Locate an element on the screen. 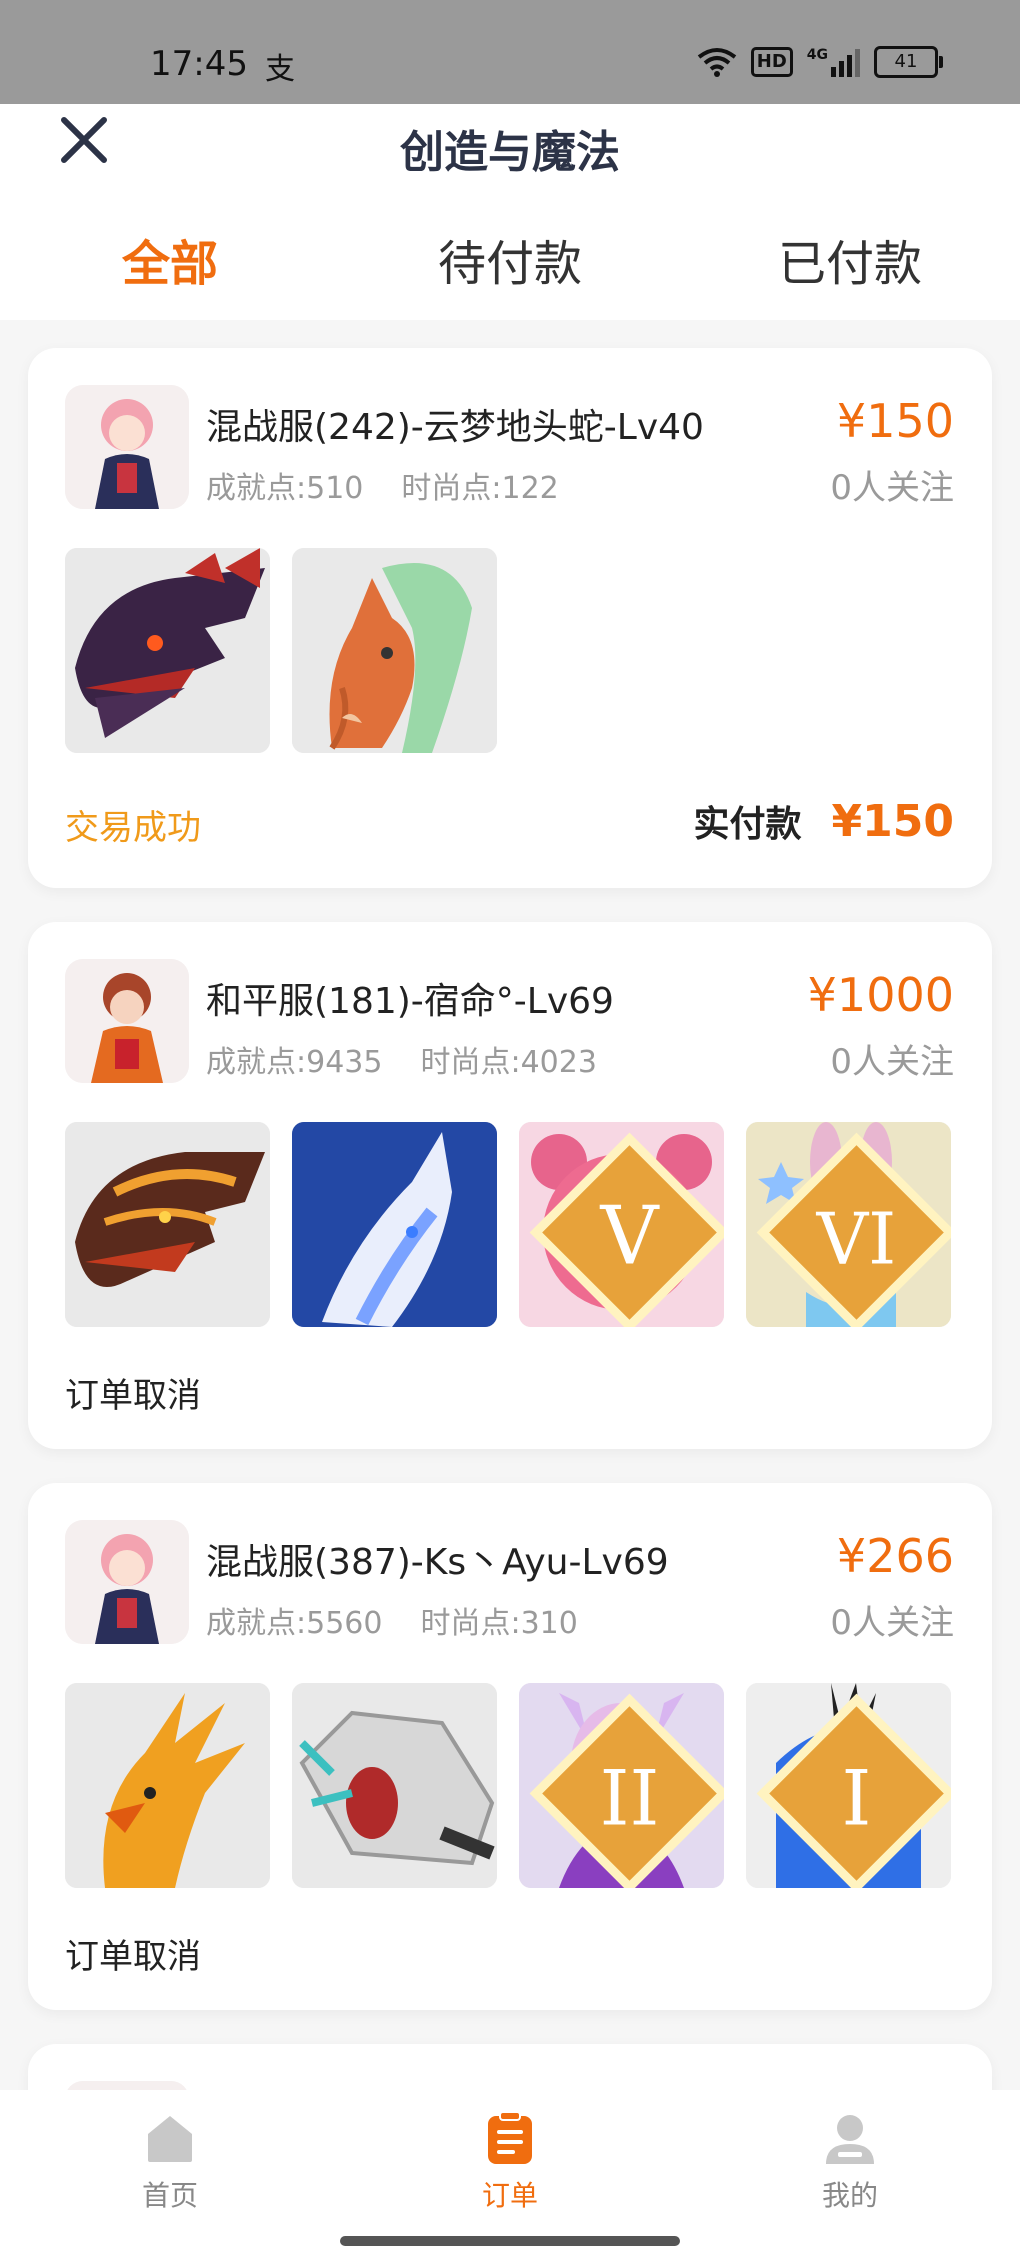 This screenshot has width=1020, height=2267. signal-icon: 4G is located at coordinates (833, 62).